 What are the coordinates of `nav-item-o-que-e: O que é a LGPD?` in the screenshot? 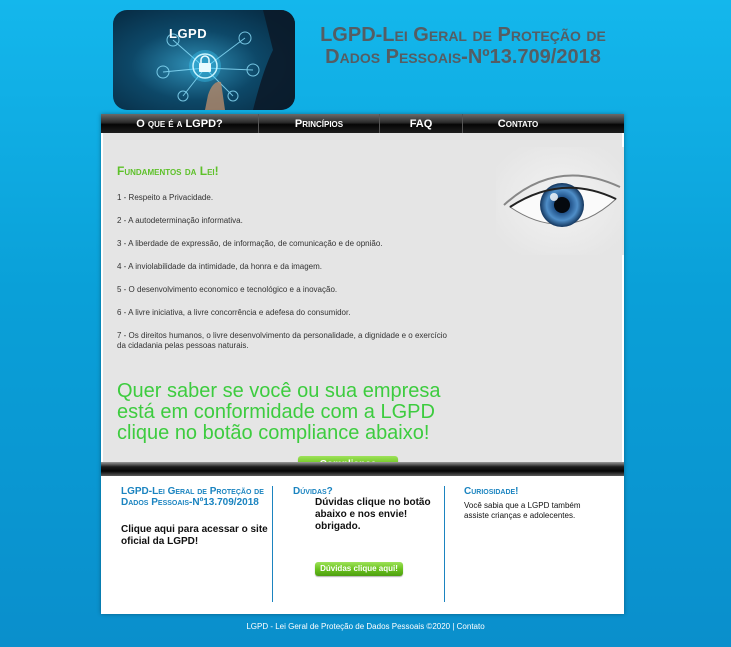 It's located at (180, 123).